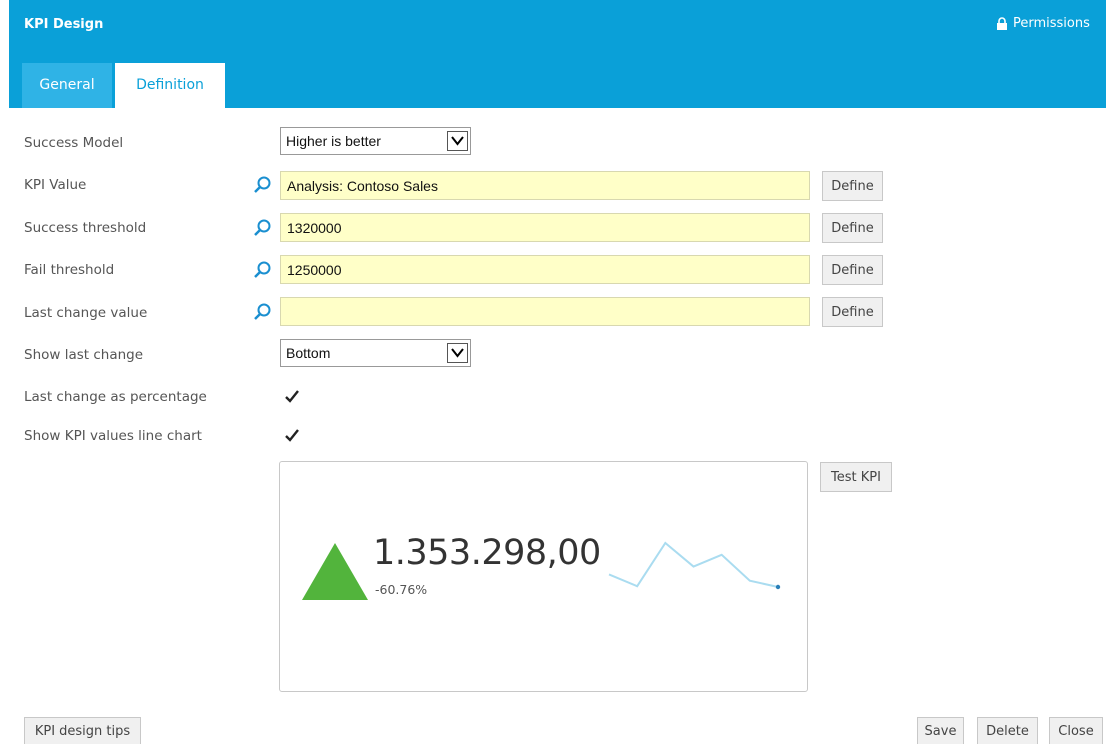 Image resolution: width=1106 pixels, height=744 pixels. I want to click on kpi-value-input: Analysis: Contoso Sales, so click(545, 185).